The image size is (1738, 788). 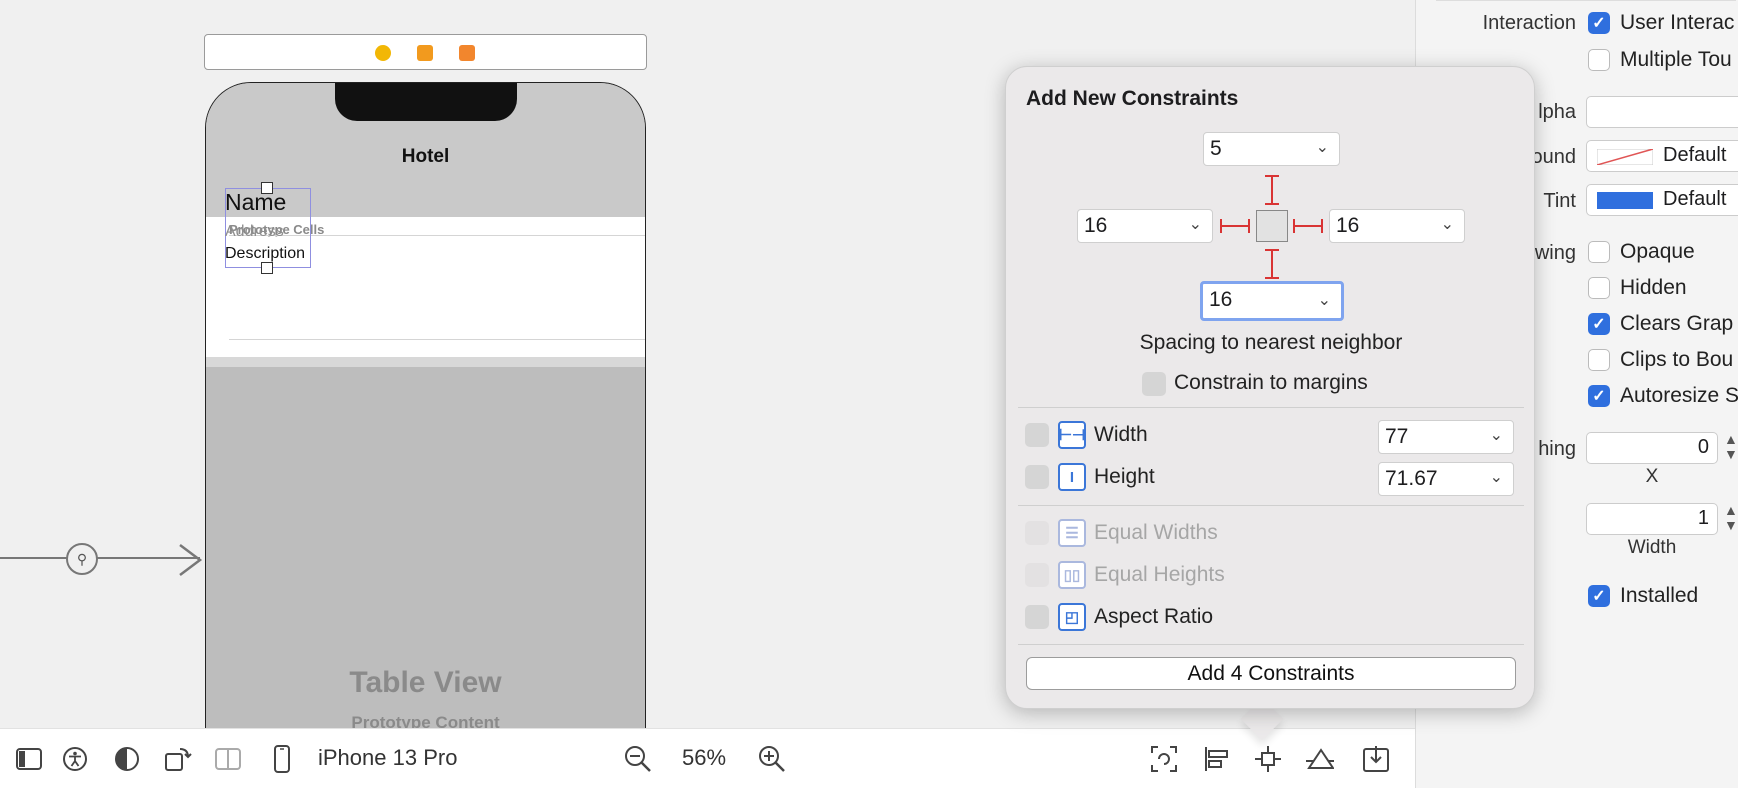 What do you see at coordinates (1657, 251) in the screenshot?
I see `opaque-label: Opaque` at bounding box center [1657, 251].